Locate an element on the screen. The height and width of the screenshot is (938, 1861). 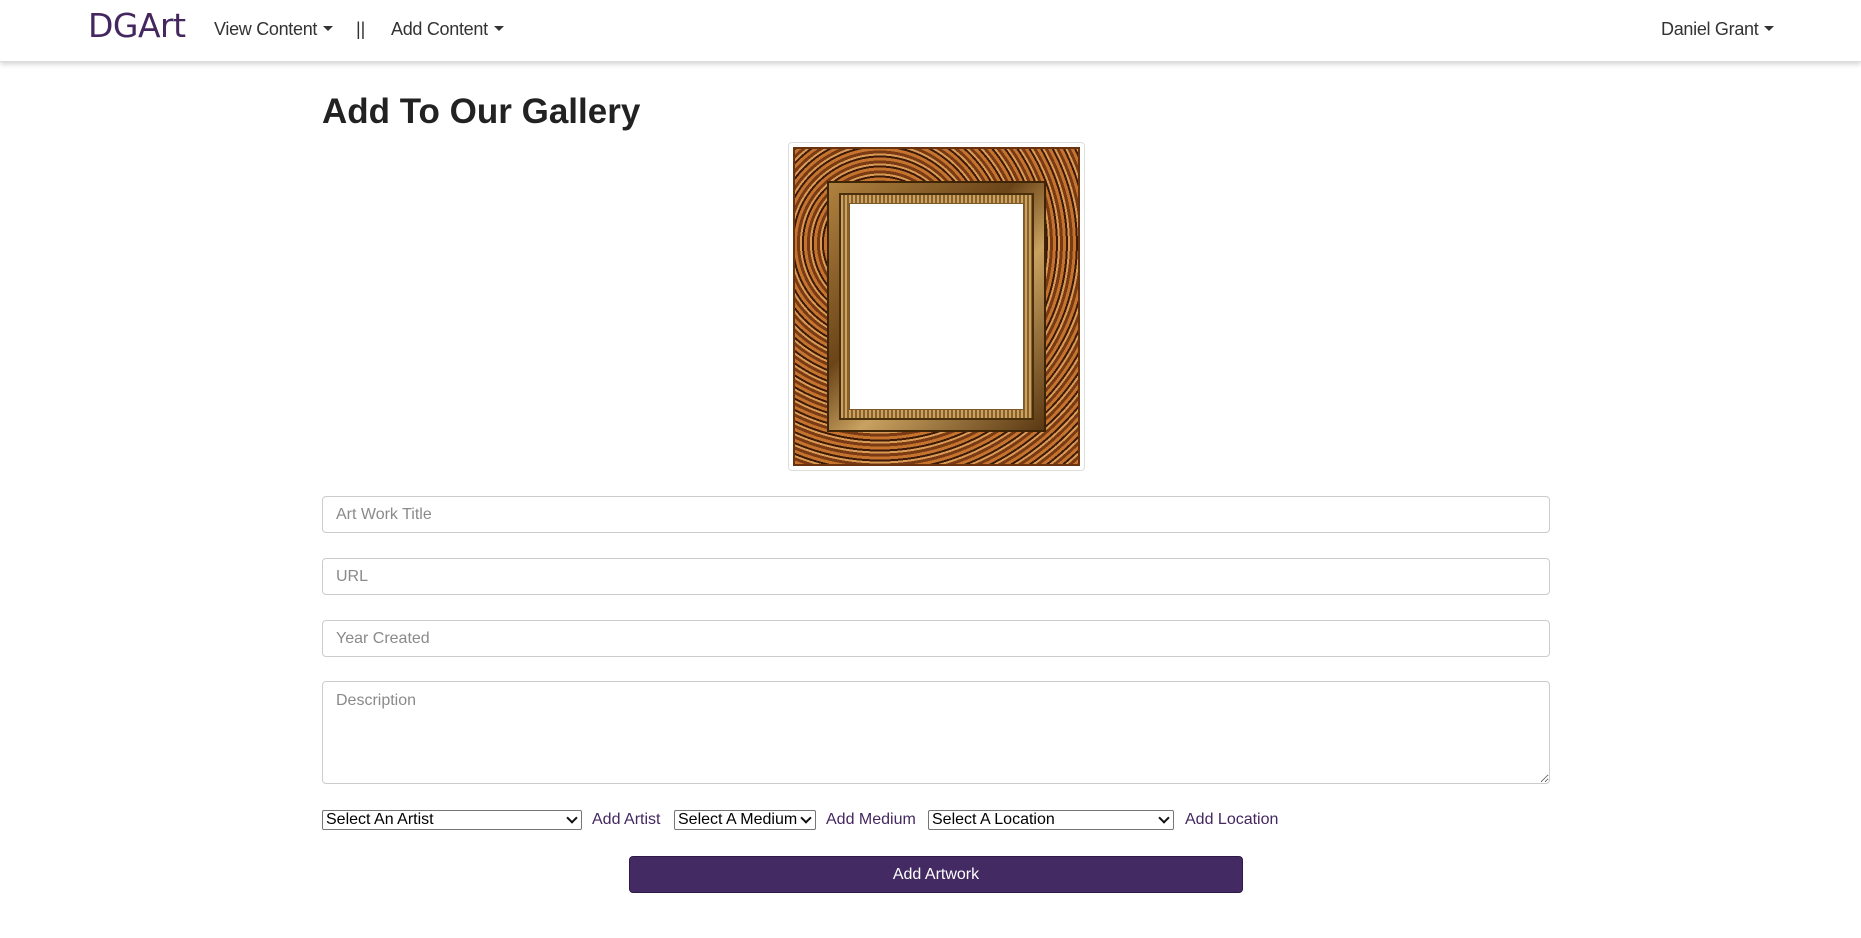
add-content-label: Add Content is located at coordinates (439, 29).